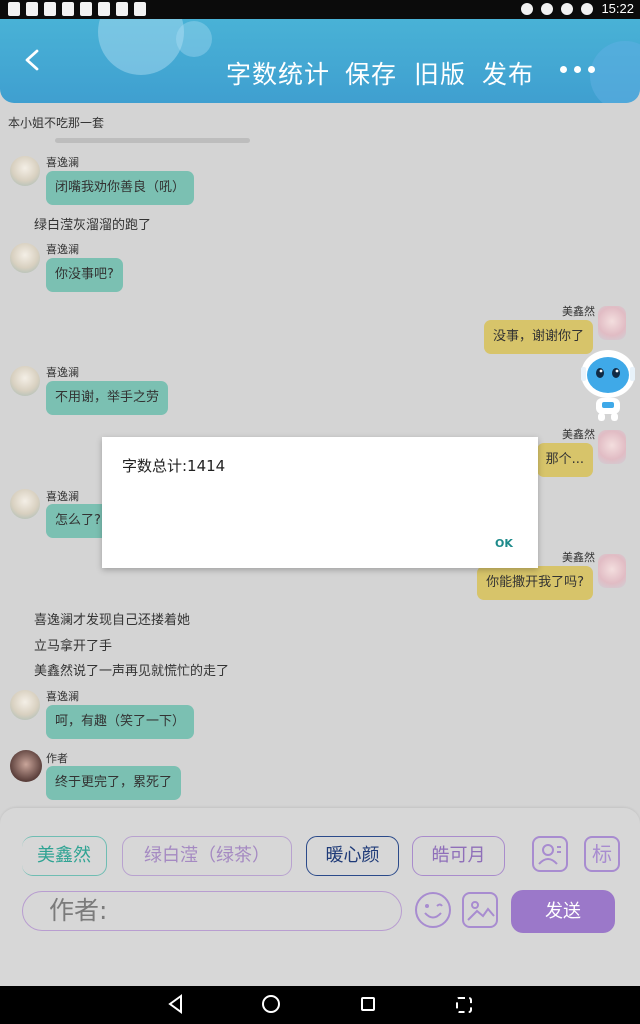  Describe the element at coordinates (77, 9) in the screenshot. I see `notification-icons` at that location.